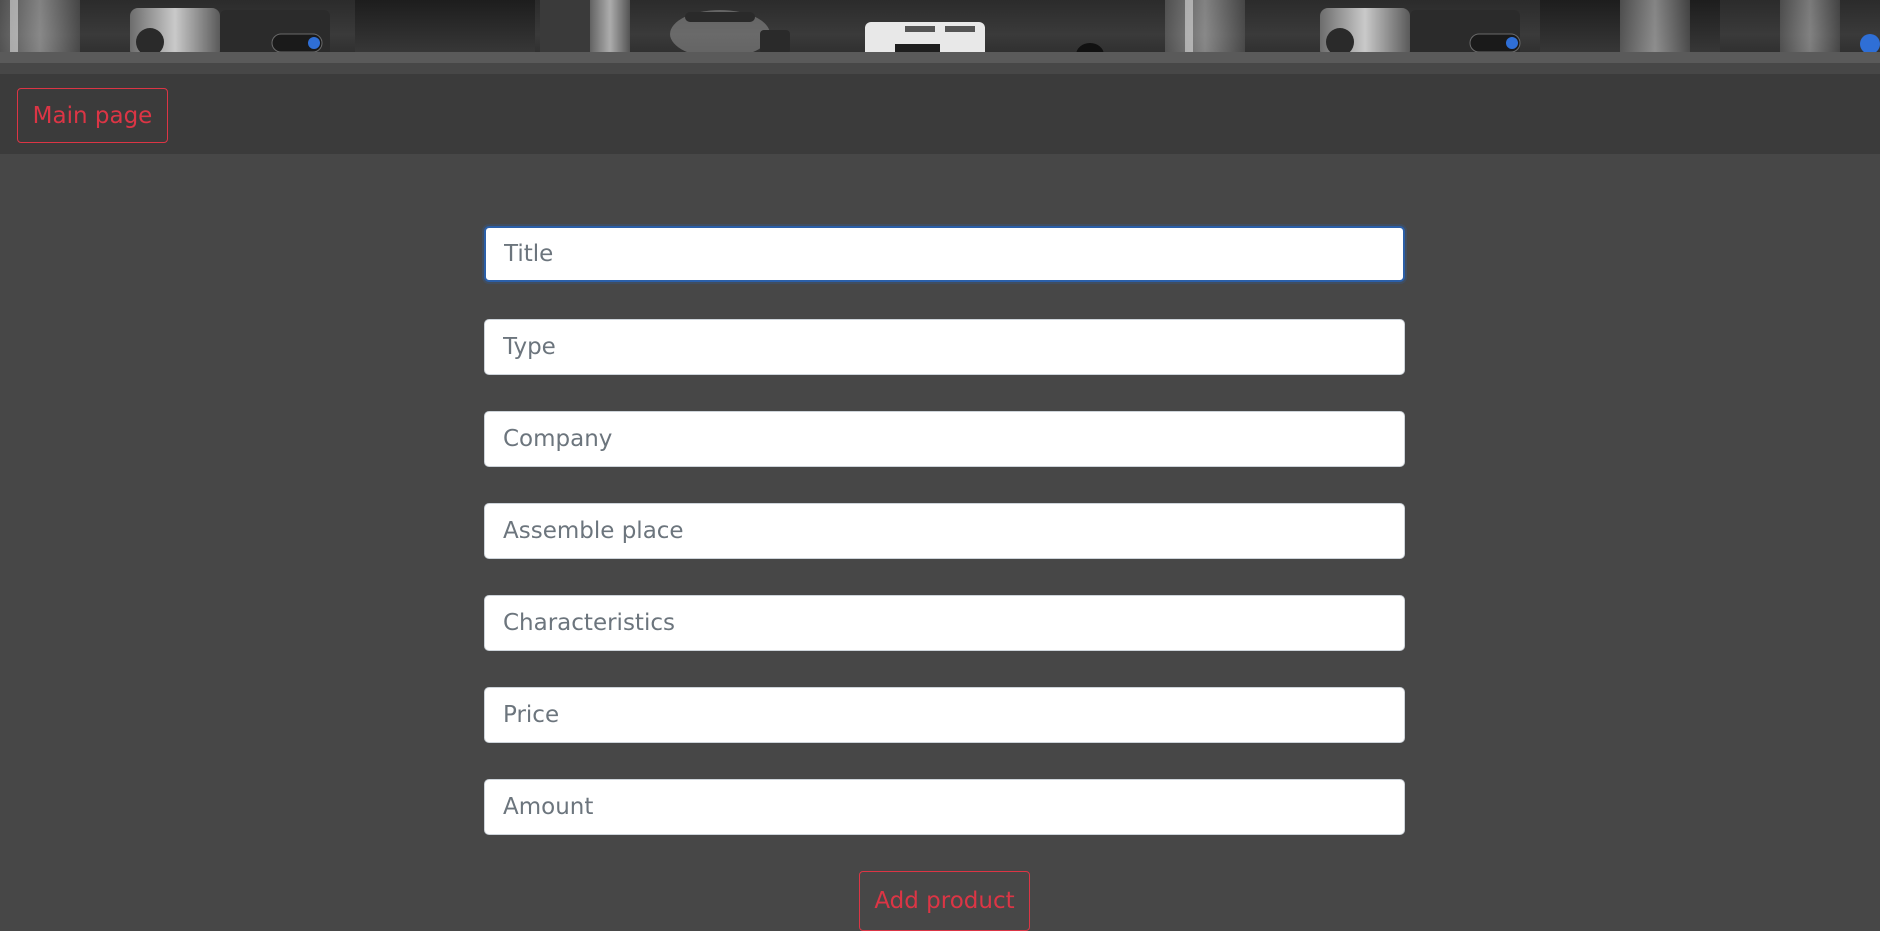  I want to click on add-product-button: Add product, so click(944, 901).